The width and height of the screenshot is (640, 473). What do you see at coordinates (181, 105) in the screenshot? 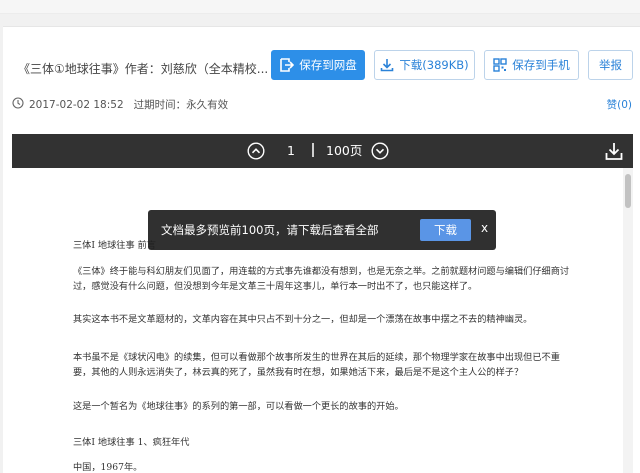
I see `expire-time: 过期时间：永久有效` at bounding box center [181, 105].